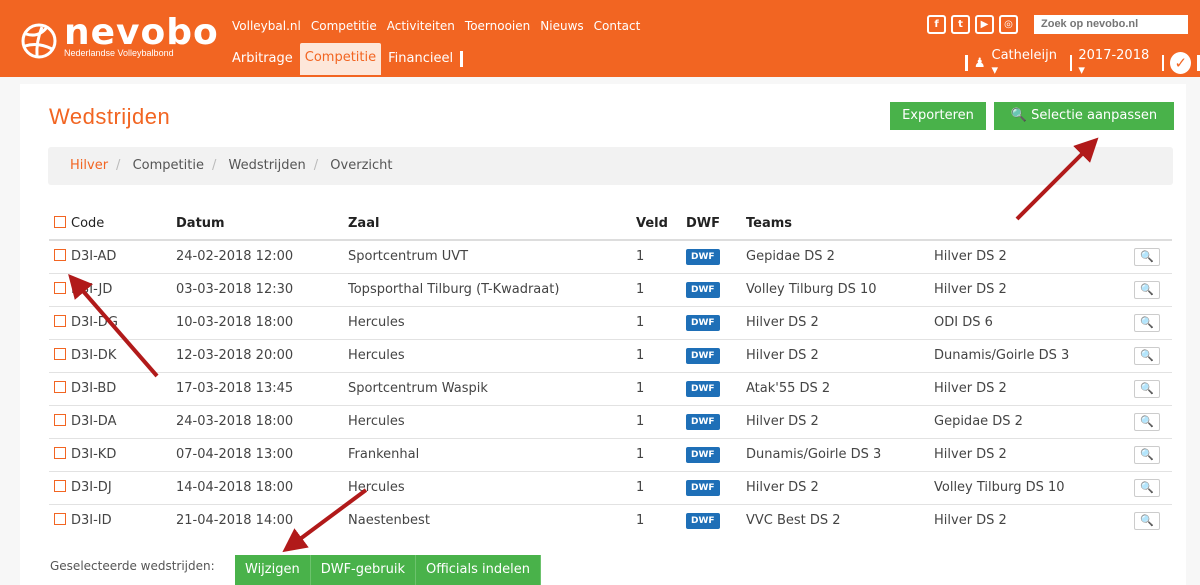 The height and width of the screenshot is (585, 1200). What do you see at coordinates (487, 322) in the screenshot?
I see `cell-zaal: Hercules` at bounding box center [487, 322].